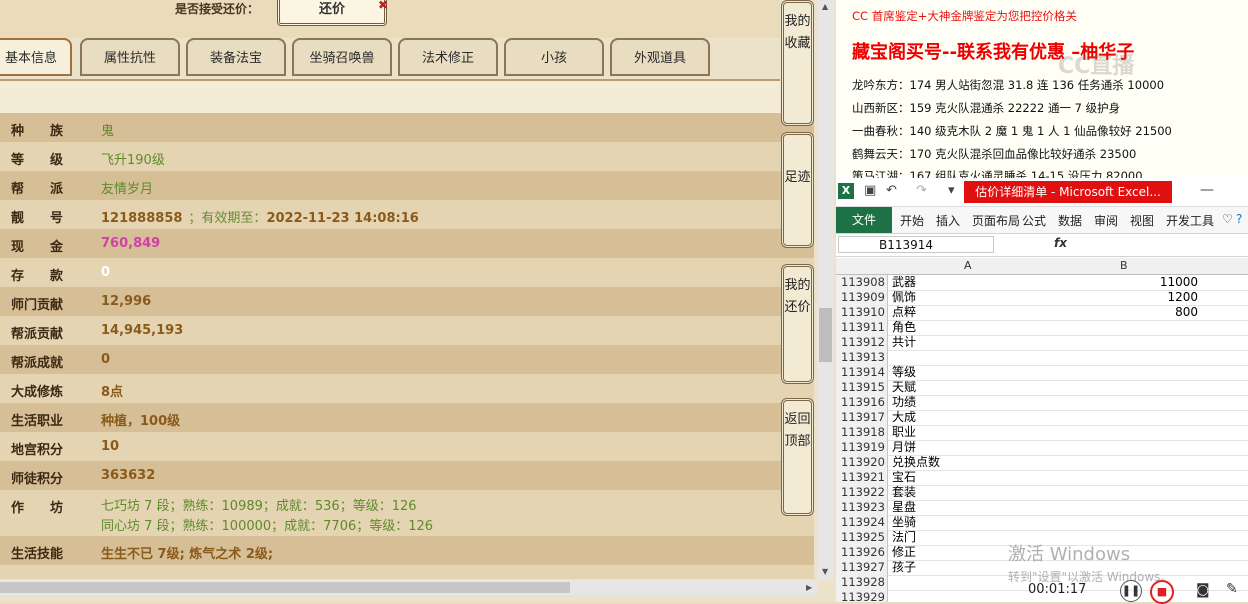 This screenshot has height=604, width=1248. Describe the element at coordinates (862, 402) in the screenshot. I see `row-number: 113916` at that location.